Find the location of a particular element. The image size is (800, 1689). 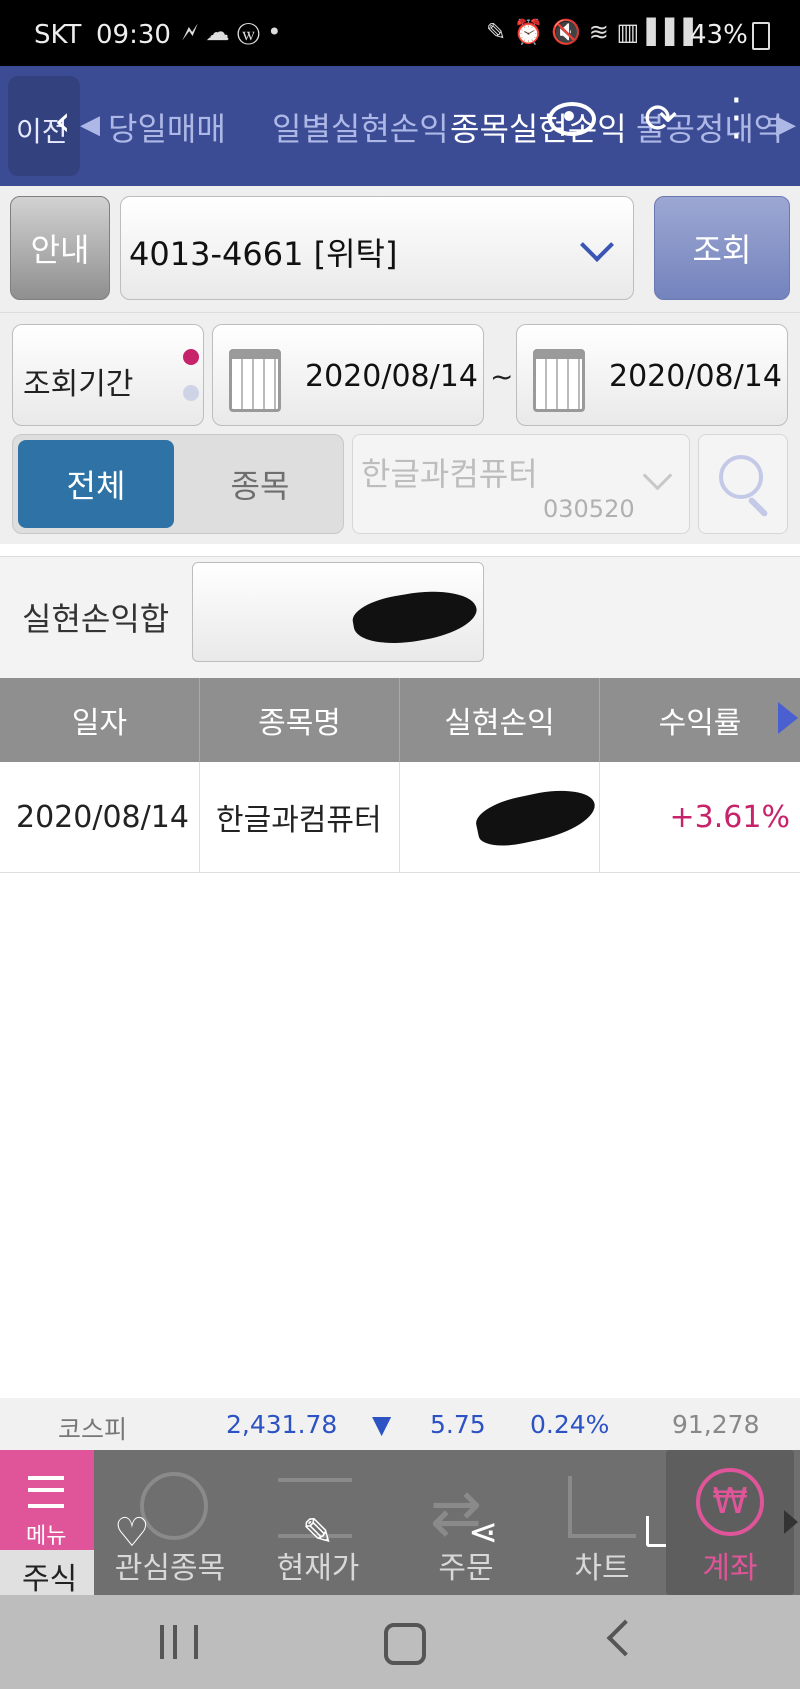

eye-icon is located at coordinates (572, 119).